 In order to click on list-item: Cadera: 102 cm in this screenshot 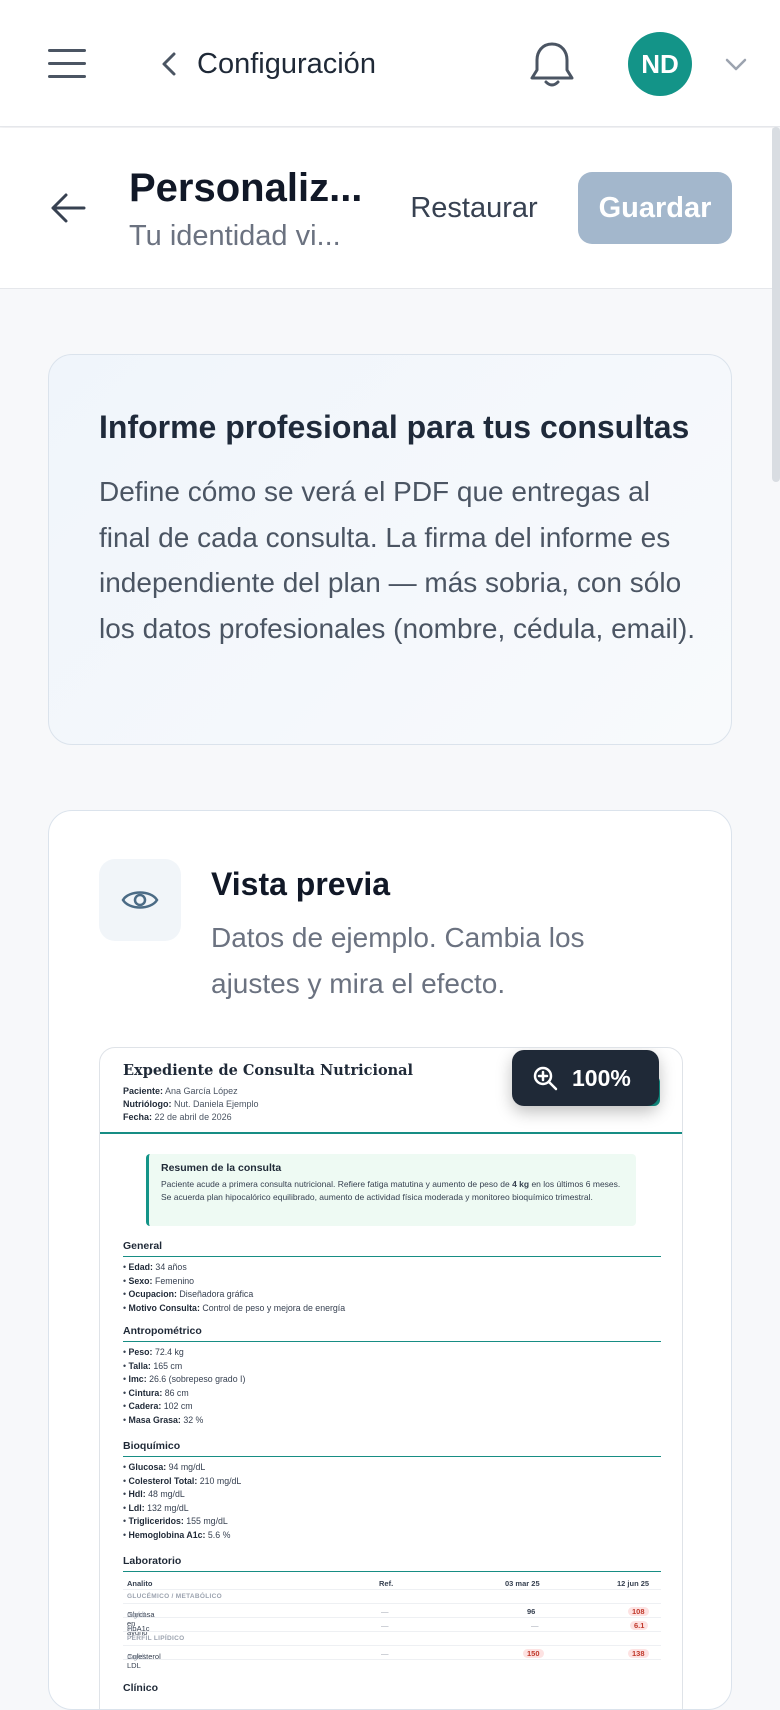, I will do `click(184, 1407)`.